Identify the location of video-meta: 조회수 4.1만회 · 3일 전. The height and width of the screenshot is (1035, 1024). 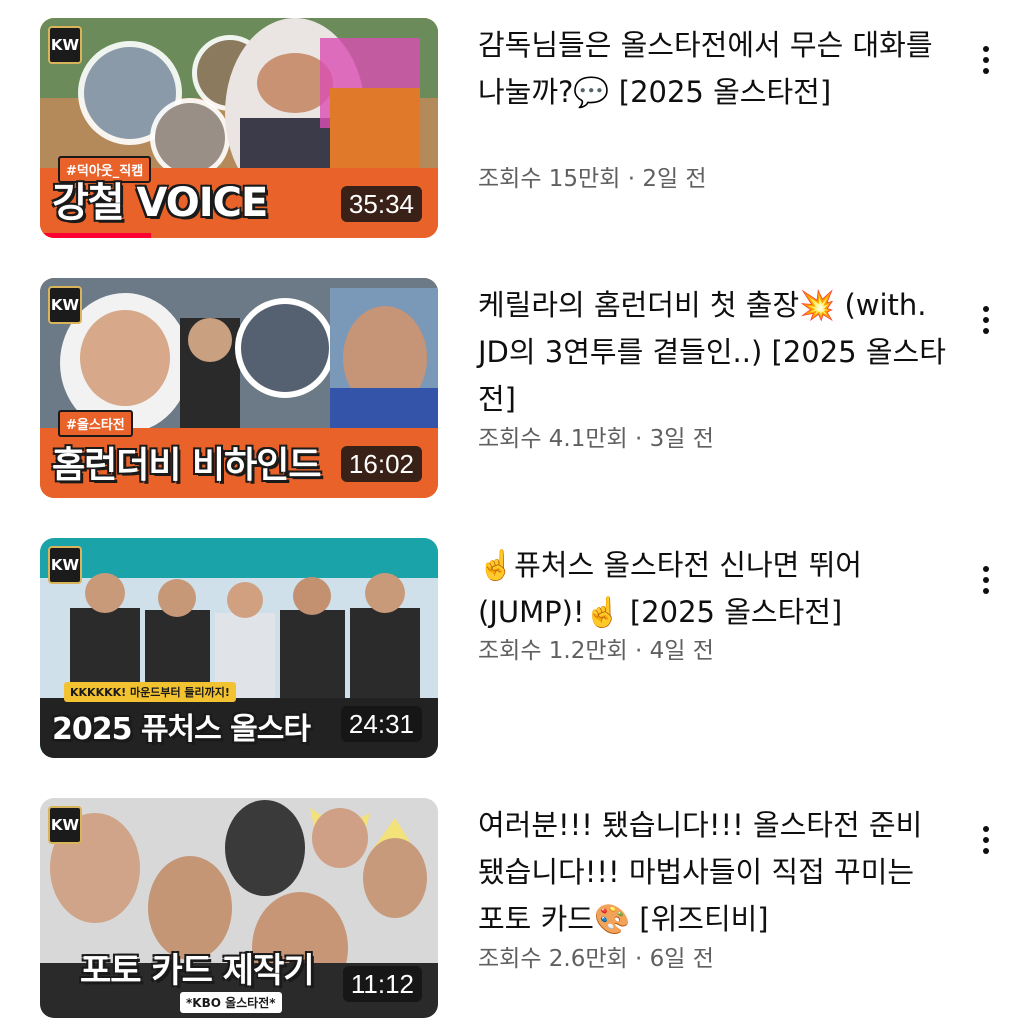
(713, 439).